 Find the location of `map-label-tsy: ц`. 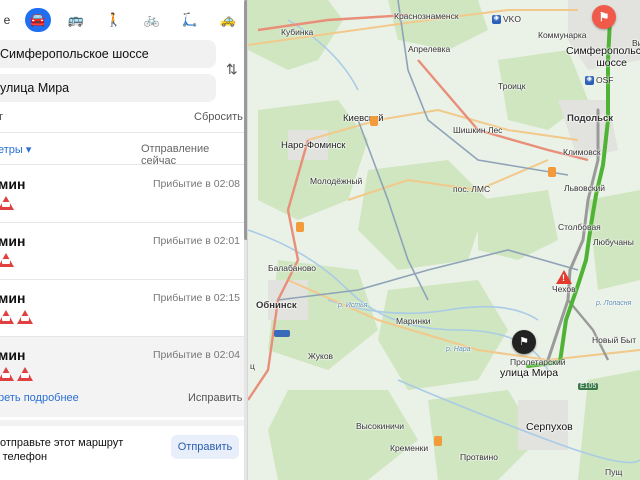

map-label-tsy: ц is located at coordinates (252, 366).